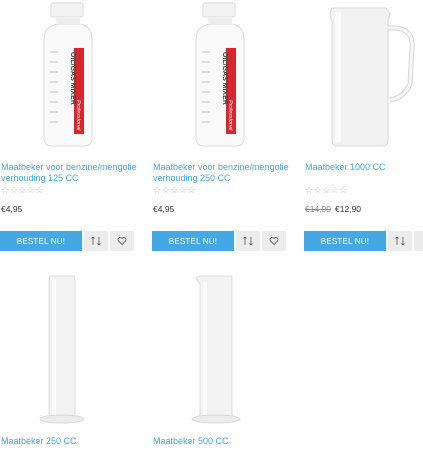  Describe the element at coordinates (348, 209) in the screenshot. I see `current-price: €12,90` at that location.